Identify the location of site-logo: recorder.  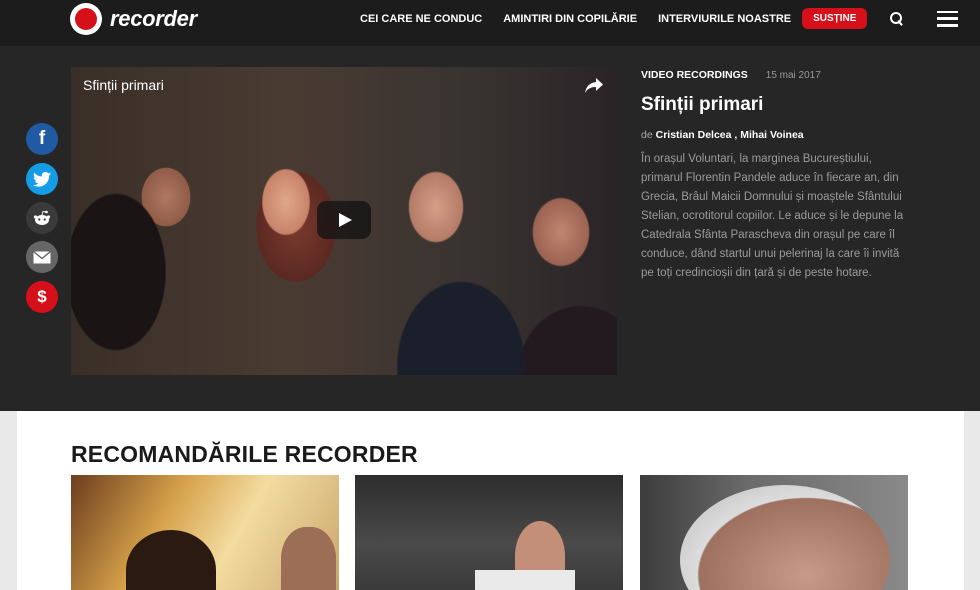
(133, 19).